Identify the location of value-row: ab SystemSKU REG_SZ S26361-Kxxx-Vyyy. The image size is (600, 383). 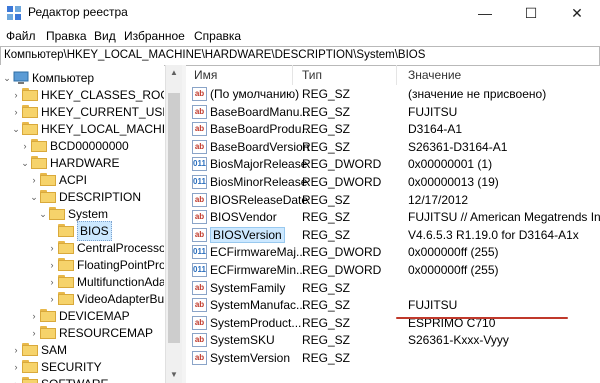
(393, 340).